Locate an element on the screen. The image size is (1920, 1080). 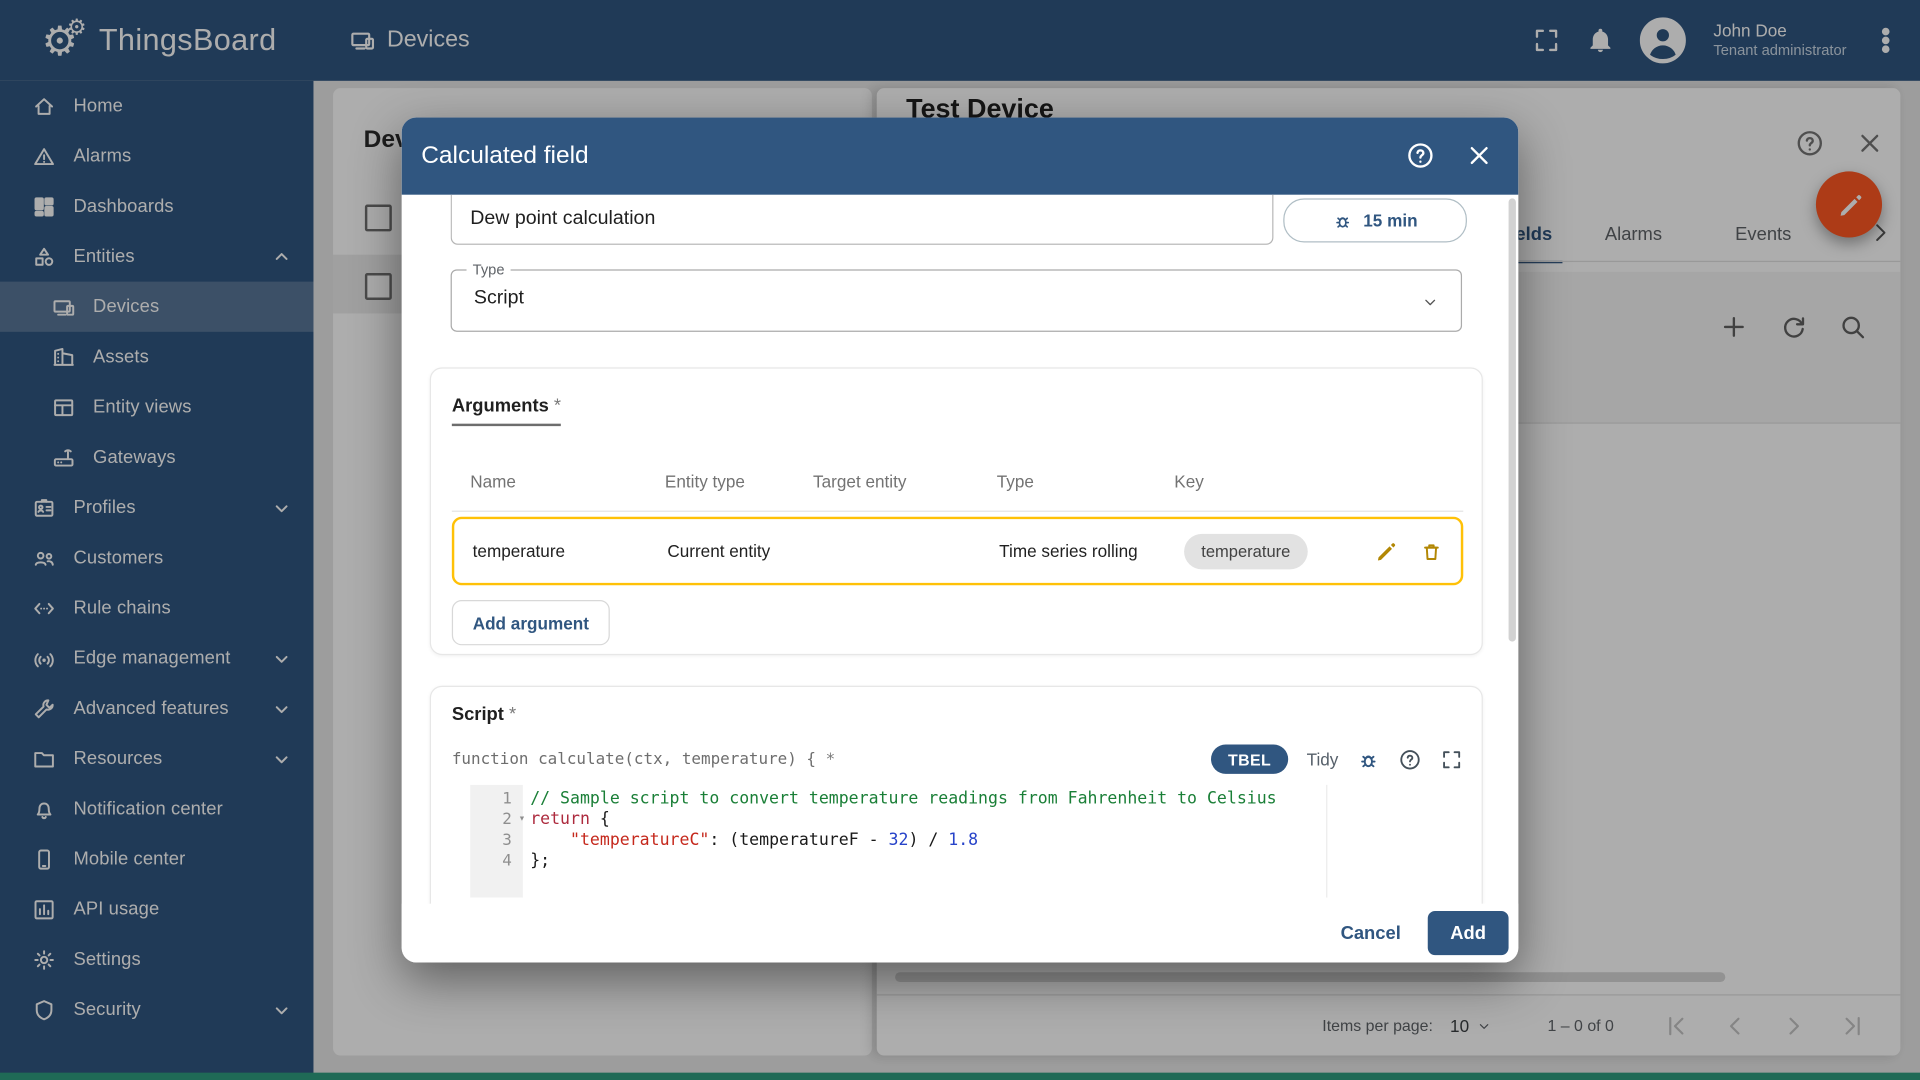
script-help-icon is located at coordinates (1409, 759).